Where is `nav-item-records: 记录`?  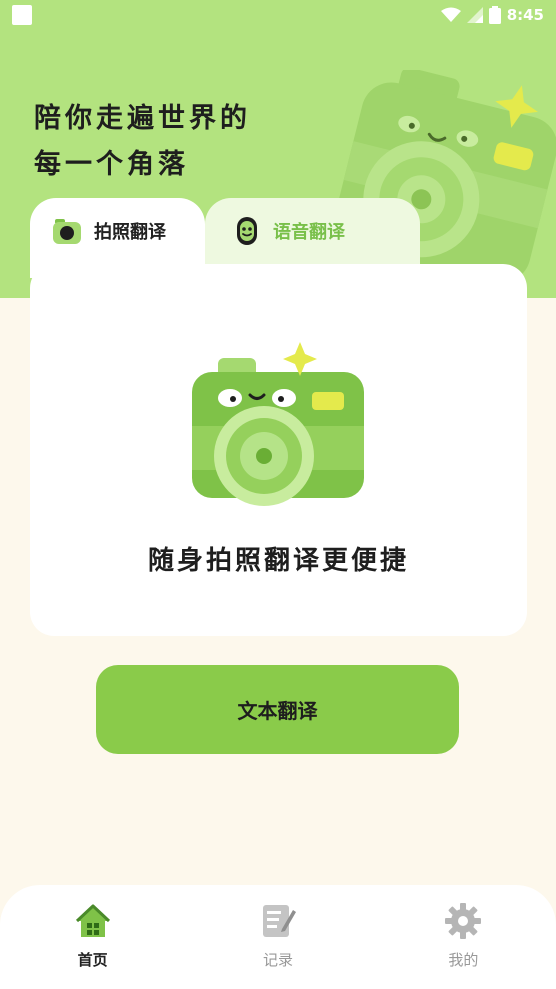
nav-item-records: 记录 is located at coordinates (277, 937).